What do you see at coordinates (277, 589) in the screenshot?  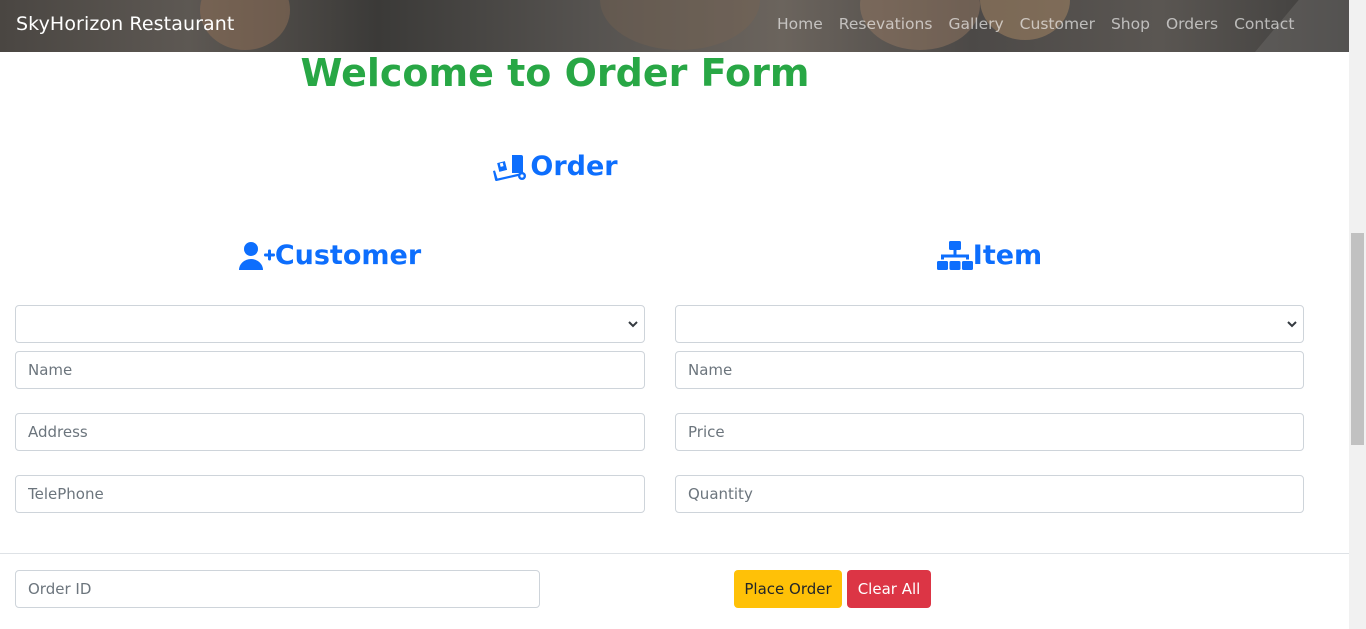 I see `order-id-input` at bounding box center [277, 589].